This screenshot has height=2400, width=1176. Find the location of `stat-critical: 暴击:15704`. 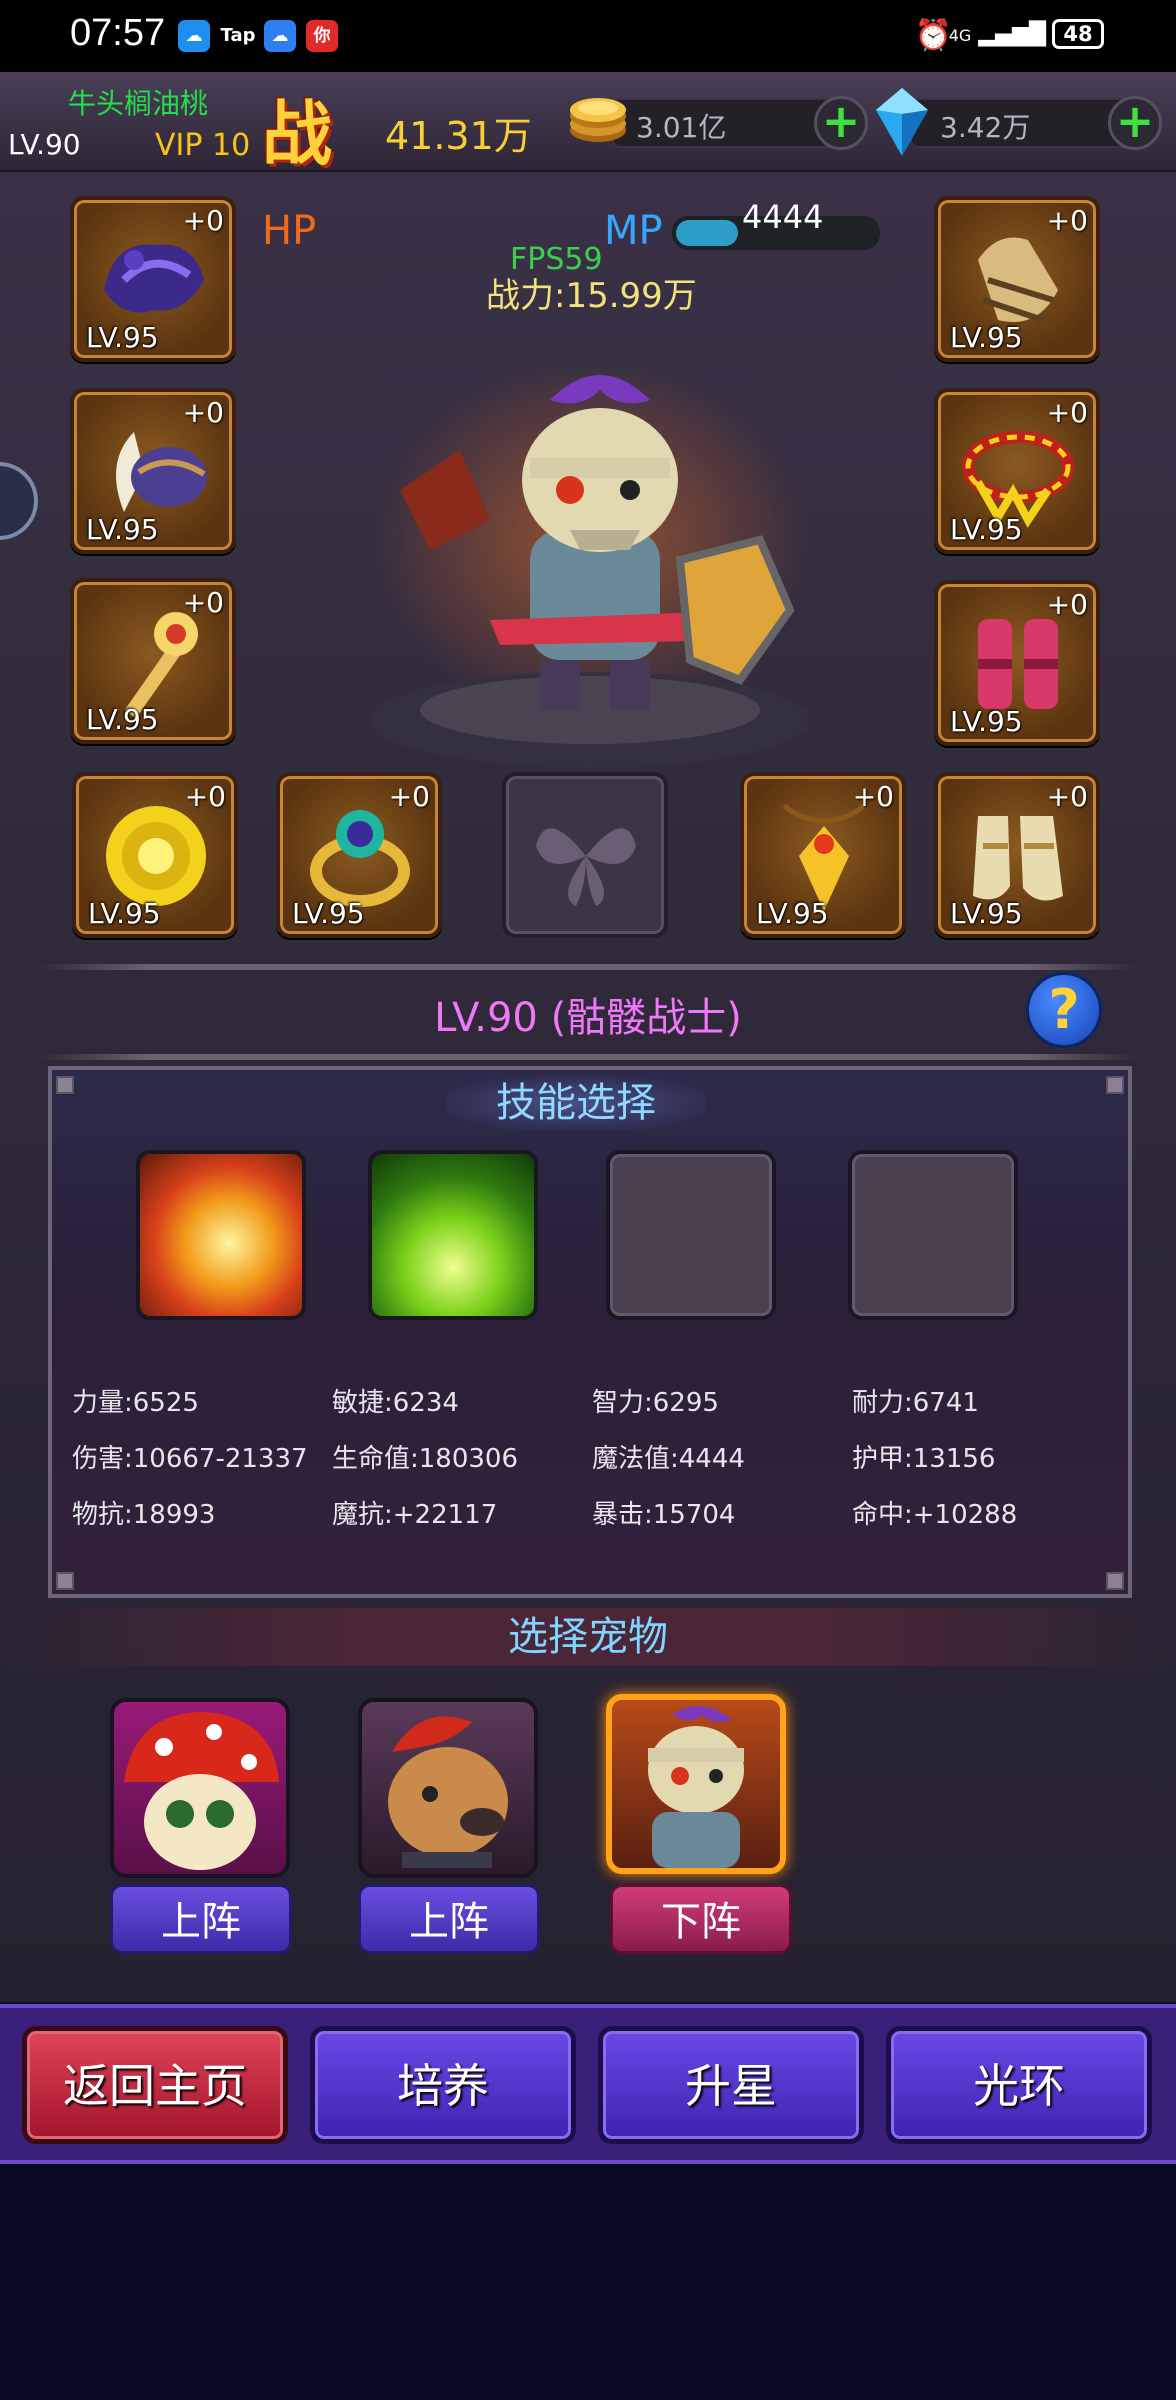

stat-critical: 暴击:15704 is located at coordinates (664, 1515).